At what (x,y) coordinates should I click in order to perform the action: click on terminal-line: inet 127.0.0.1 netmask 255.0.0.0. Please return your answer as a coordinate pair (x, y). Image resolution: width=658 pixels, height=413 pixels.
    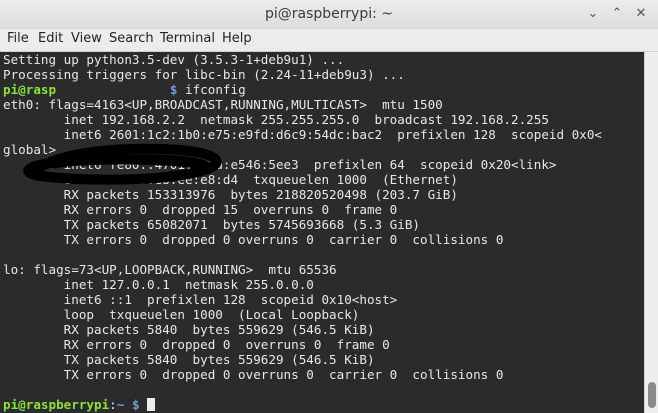
    Looking at the image, I should click on (158, 284).